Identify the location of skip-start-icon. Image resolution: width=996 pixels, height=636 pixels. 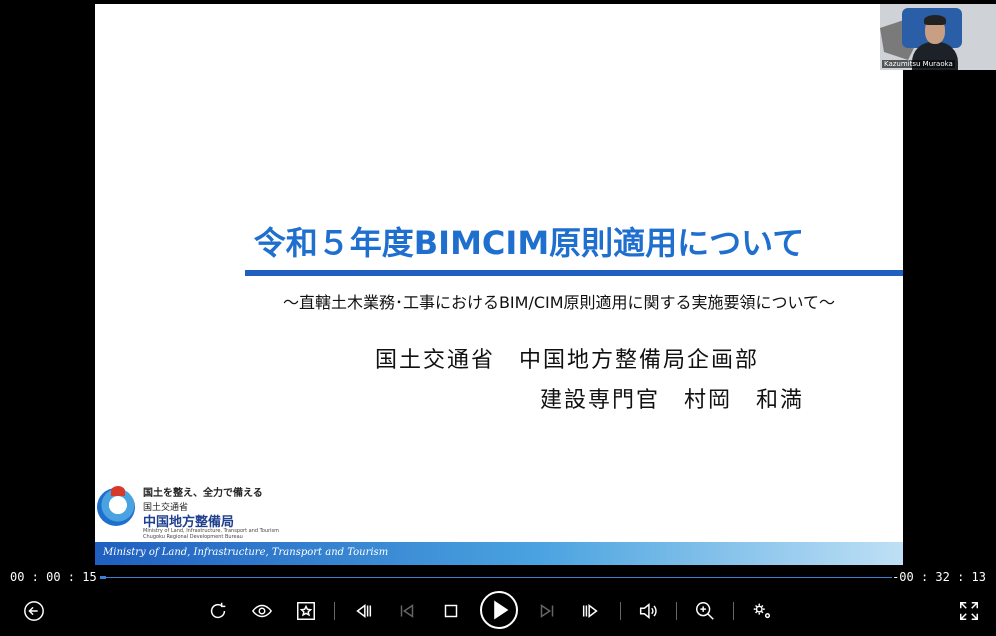
(407, 611).